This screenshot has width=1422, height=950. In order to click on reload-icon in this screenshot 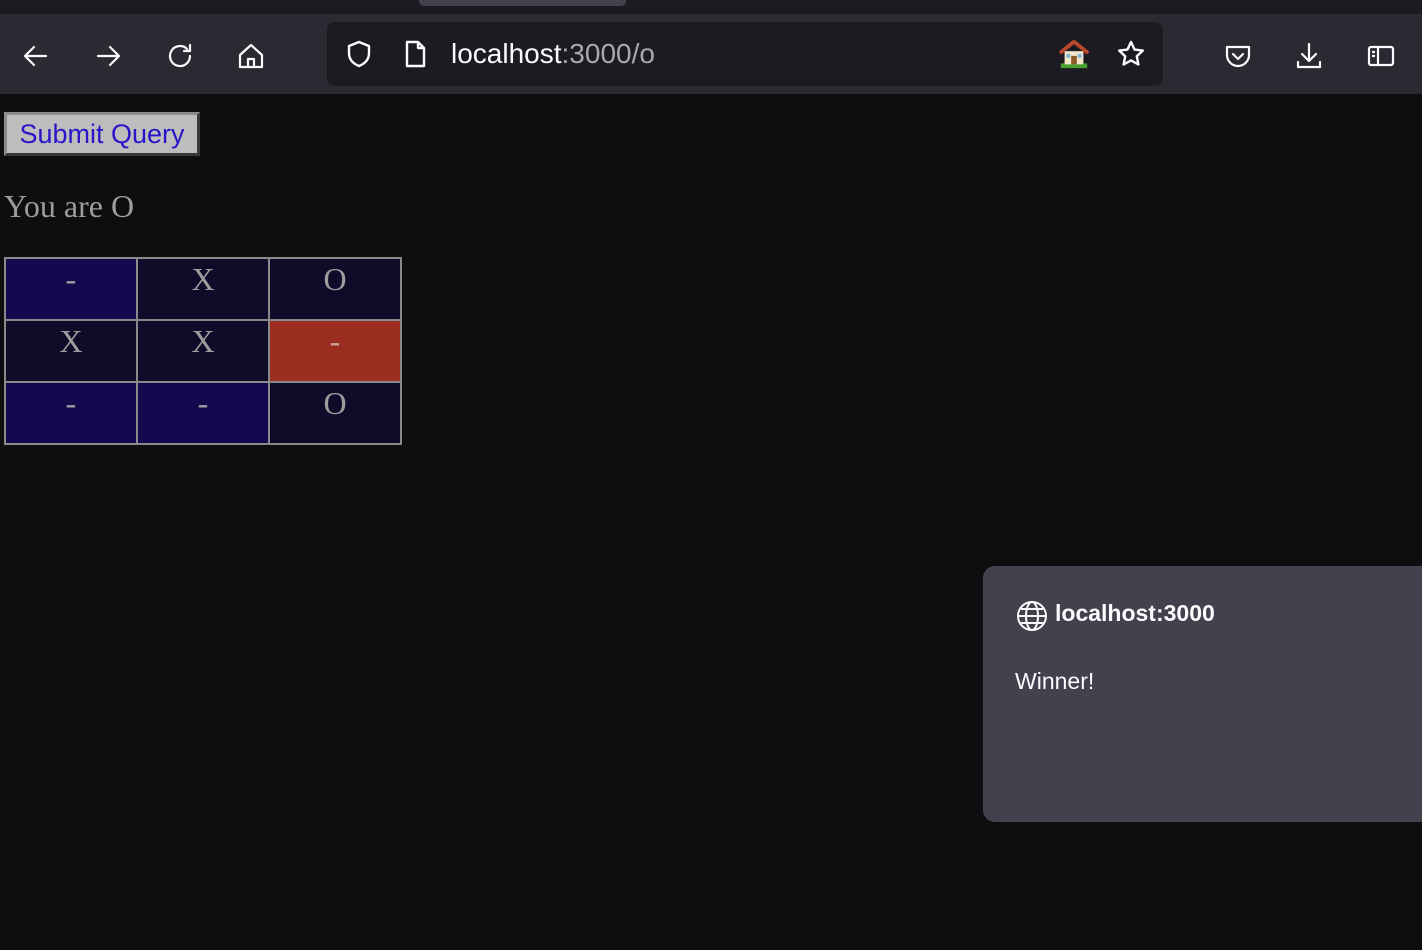, I will do `click(180, 58)`.